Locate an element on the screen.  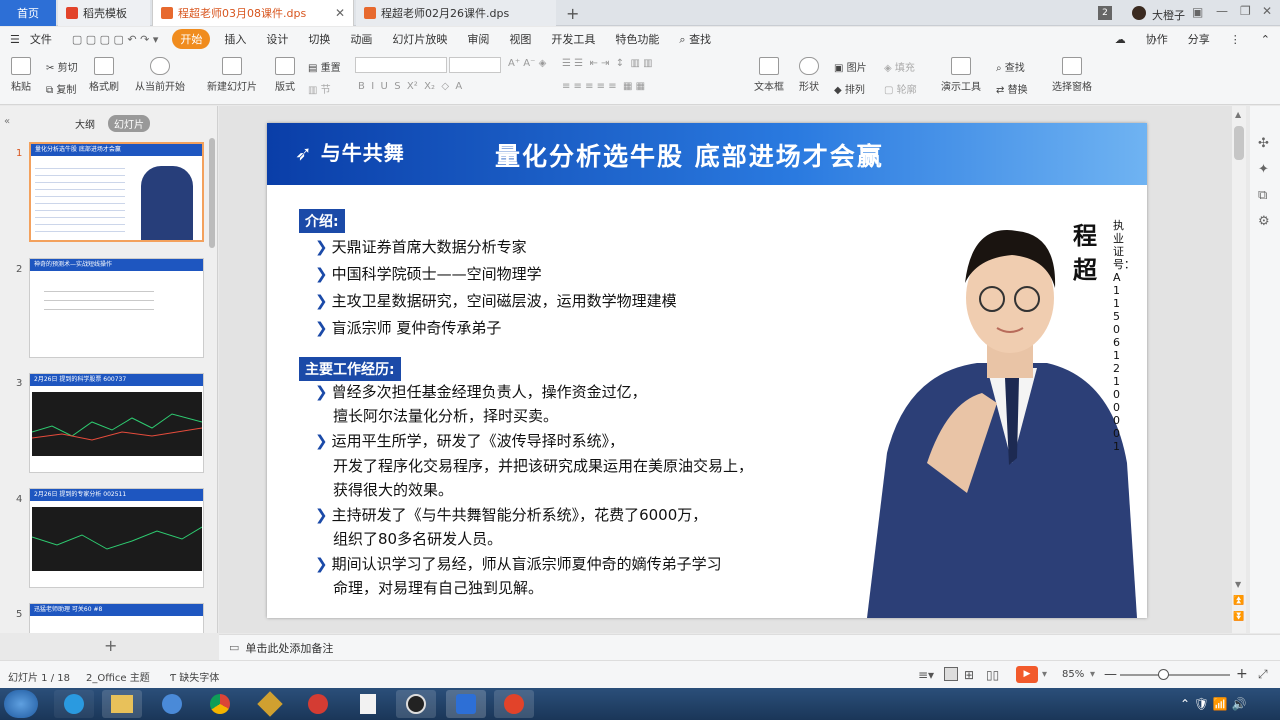
window-close-icon: ✕ is located at coordinates (1267, 11).